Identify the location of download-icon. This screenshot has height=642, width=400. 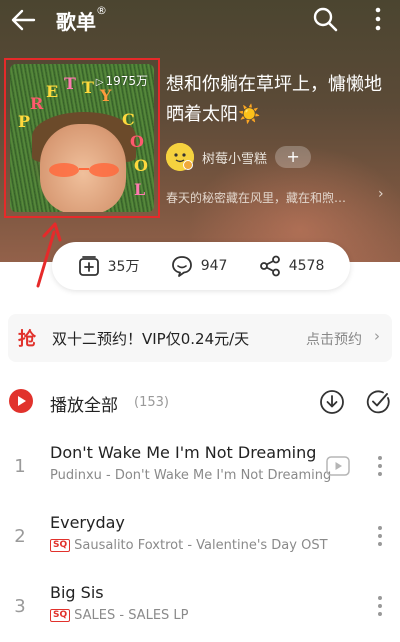
(332, 402).